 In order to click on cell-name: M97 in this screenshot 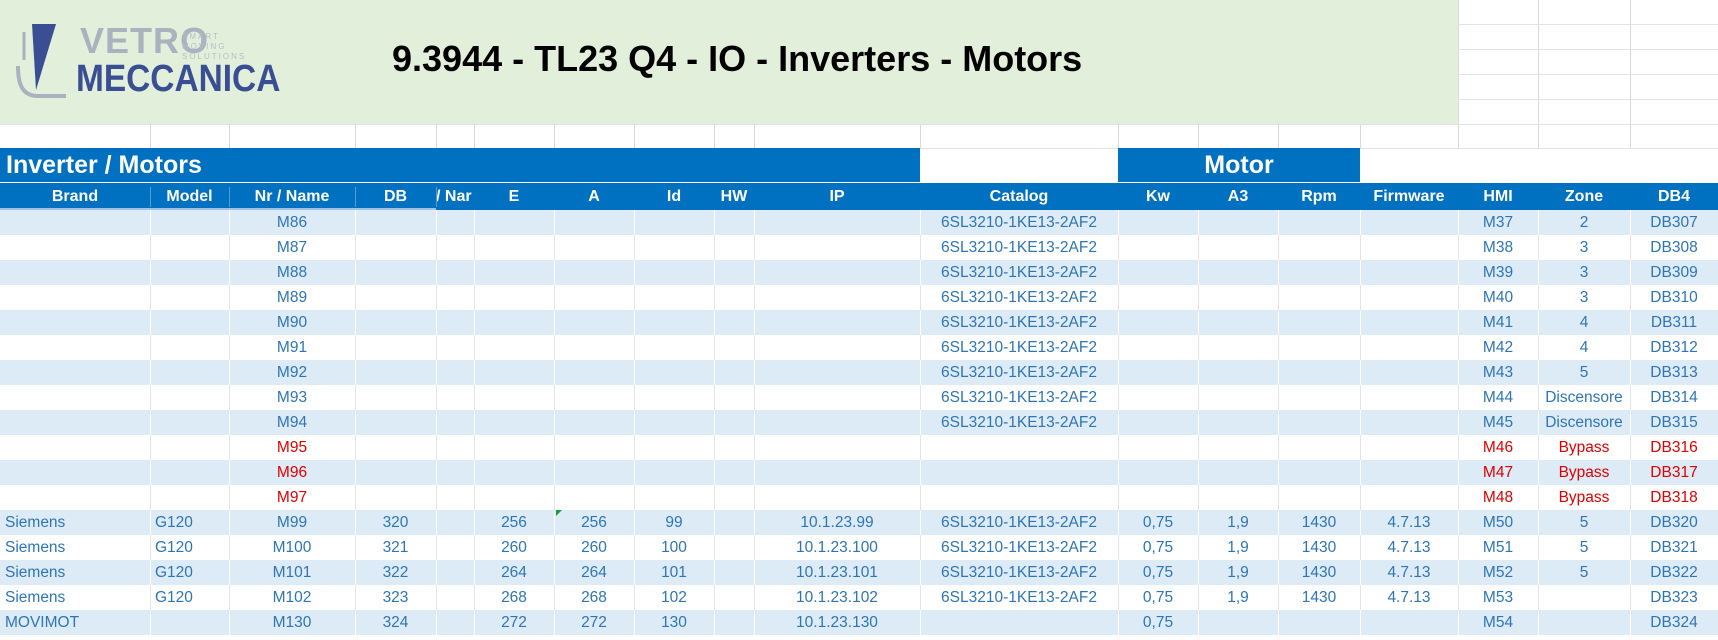, I will do `click(292, 497)`.